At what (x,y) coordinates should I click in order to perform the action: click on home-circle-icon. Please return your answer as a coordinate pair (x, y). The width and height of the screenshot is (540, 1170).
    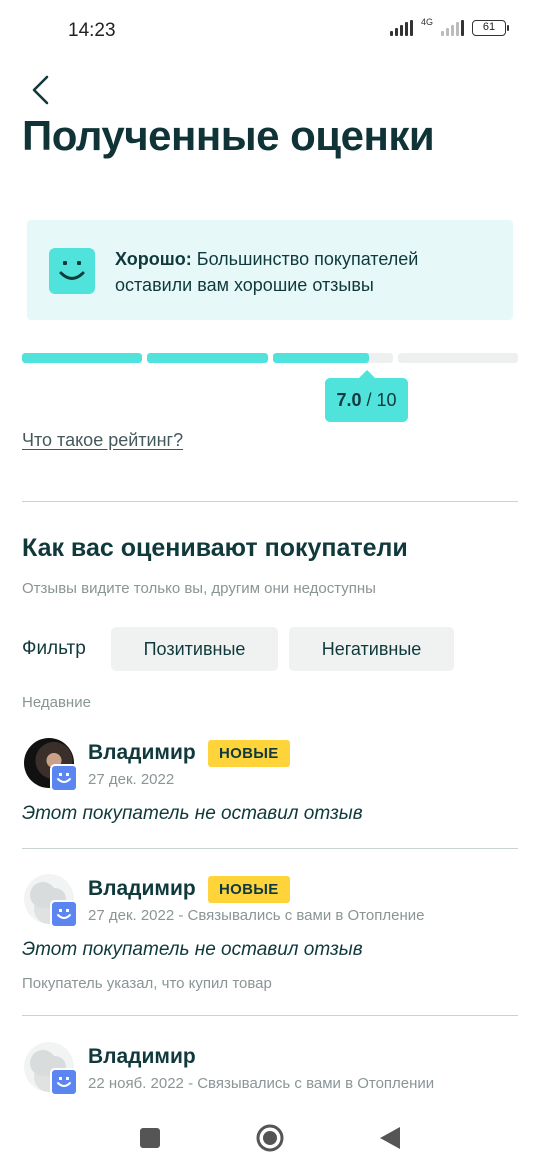
    Looking at the image, I should click on (270, 1138).